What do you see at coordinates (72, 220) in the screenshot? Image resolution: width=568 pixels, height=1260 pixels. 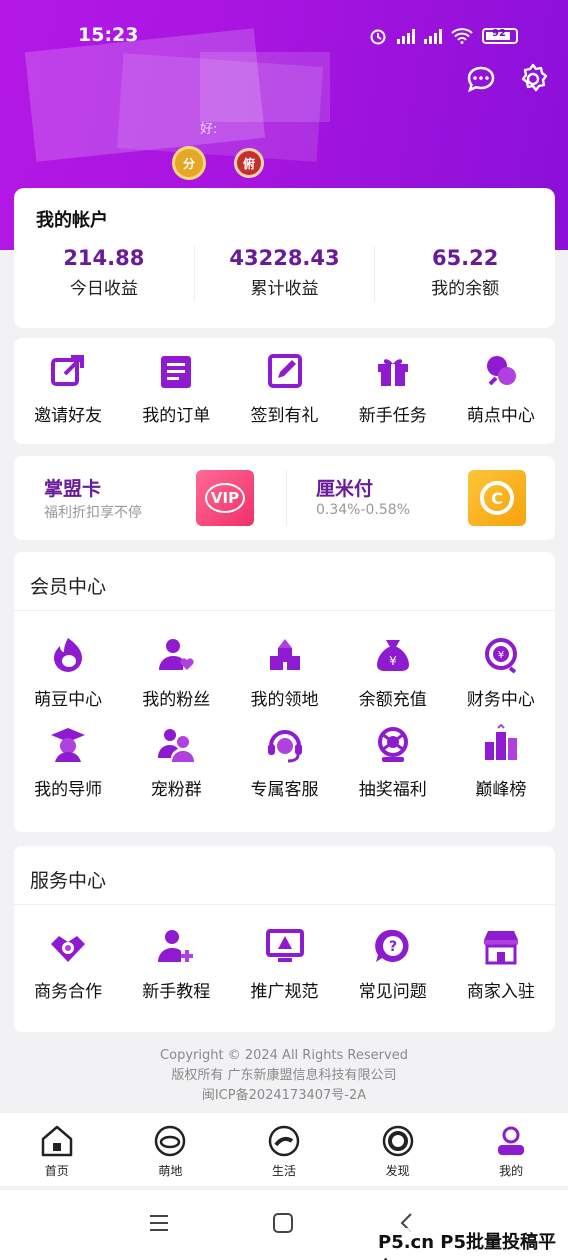 I see `account-title: 我的帐户` at bounding box center [72, 220].